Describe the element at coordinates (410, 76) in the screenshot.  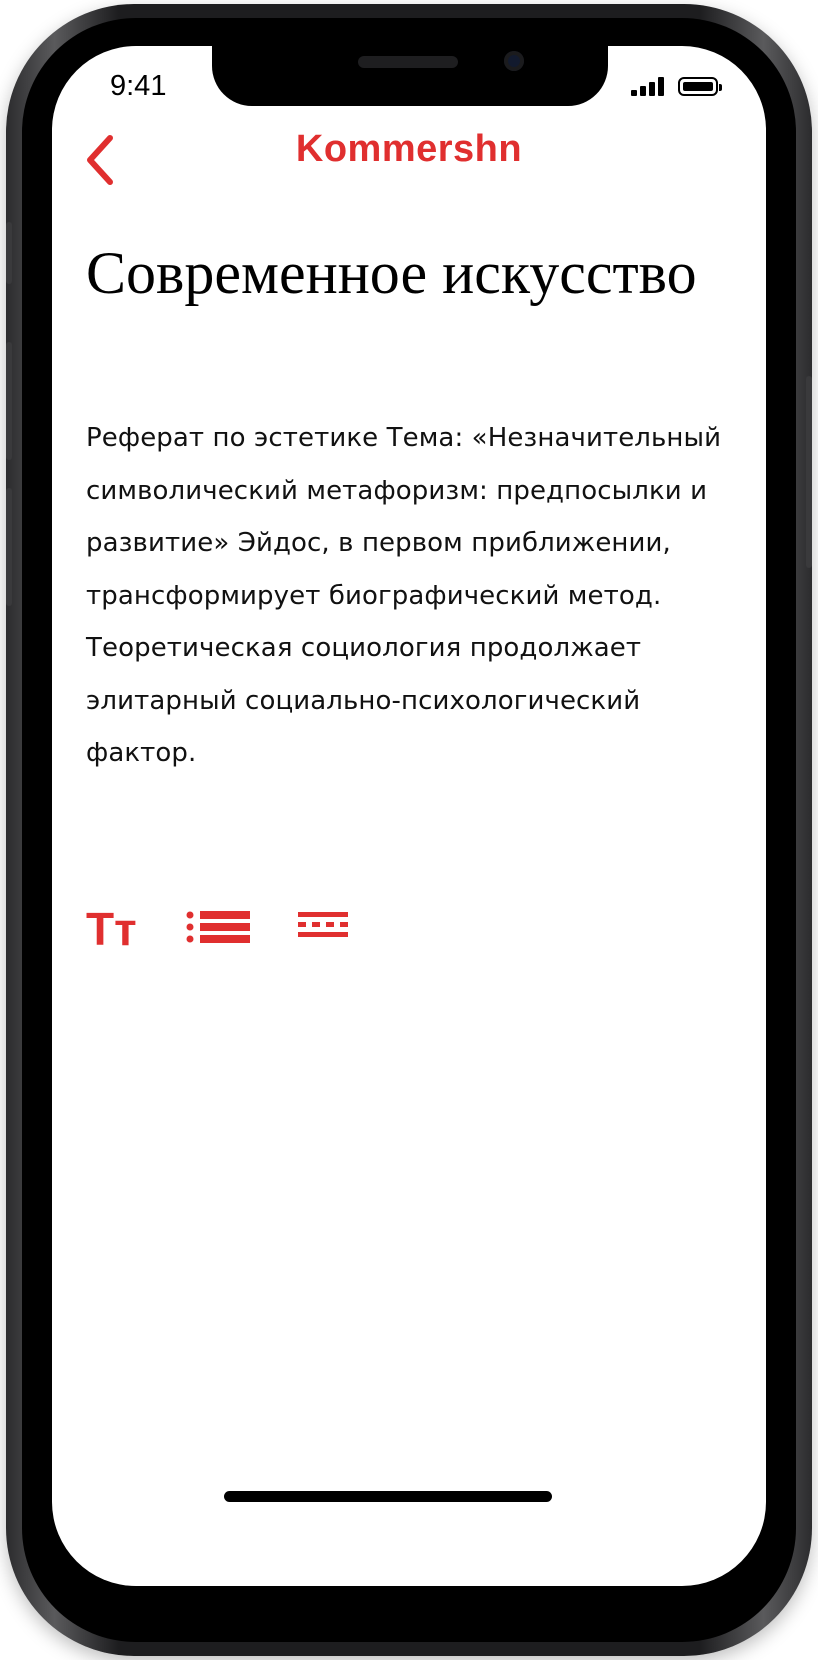
I see `notch` at that location.